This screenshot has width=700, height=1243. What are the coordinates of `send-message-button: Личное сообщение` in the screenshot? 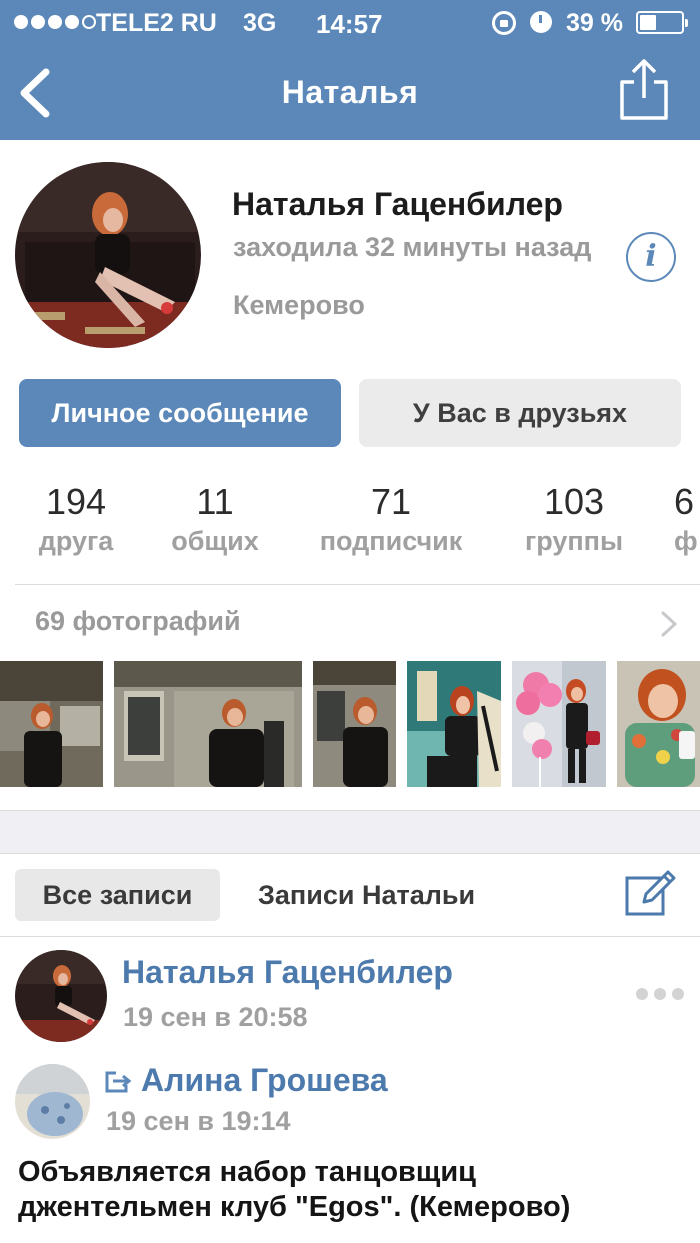 It's located at (180, 413).